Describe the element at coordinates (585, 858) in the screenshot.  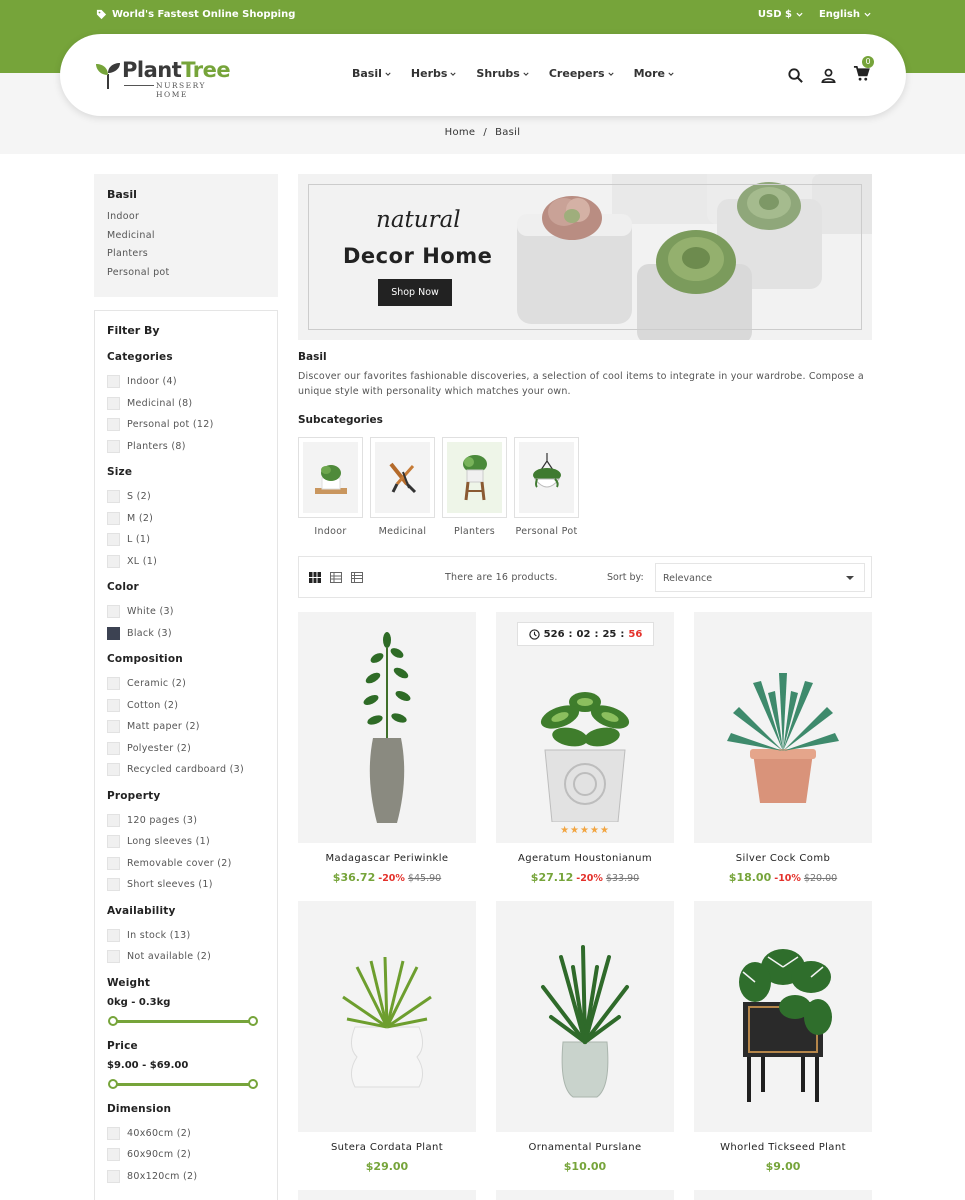
I see `product-name: Ageratum Houstonianum` at that location.